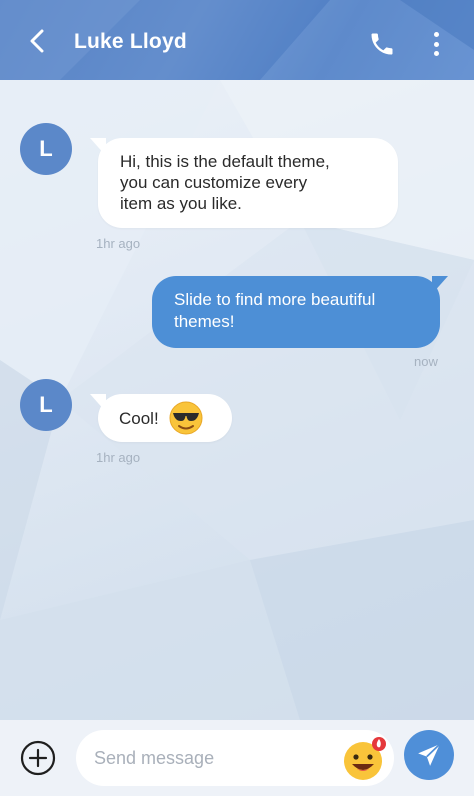  I want to click on send-button, so click(429, 755).